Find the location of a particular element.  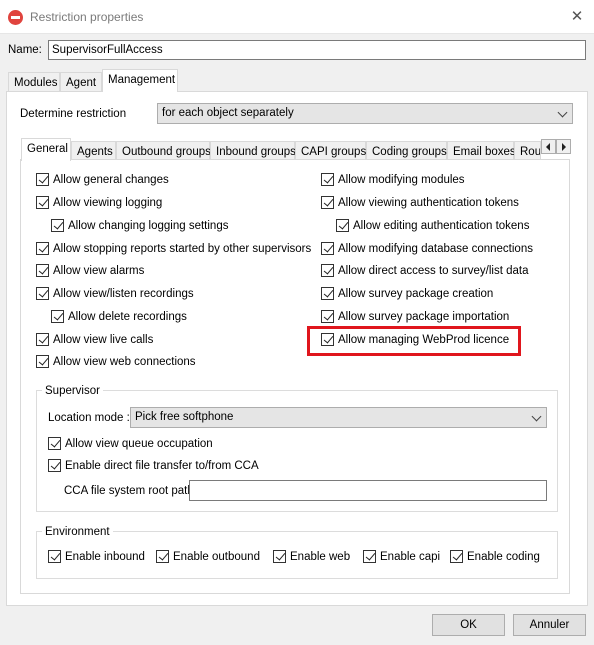

checkbox-label: Allow survey package importation is located at coordinates (424, 317).